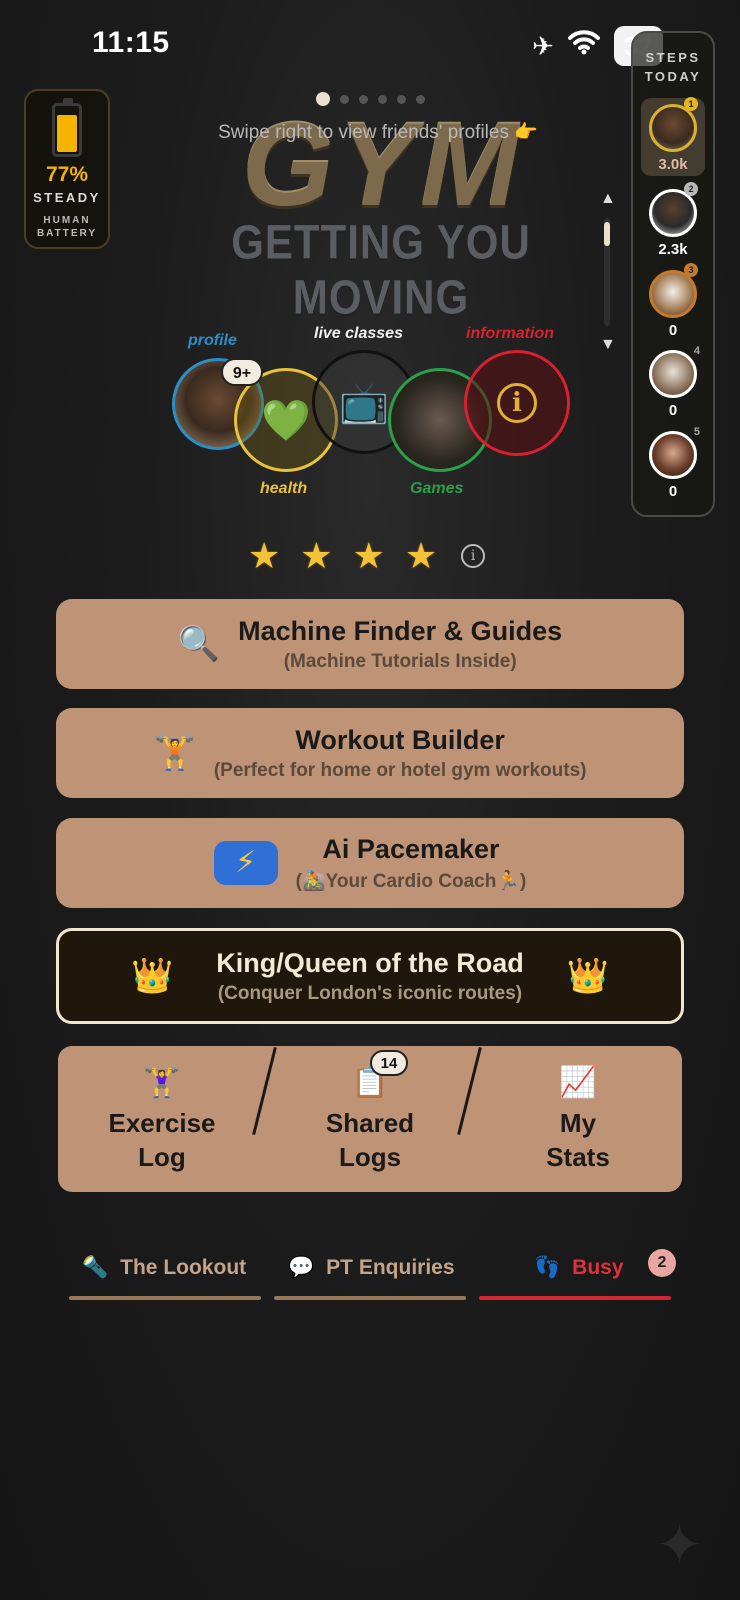 This screenshot has width=740, height=1600. What do you see at coordinates (358, 333) in the screenshot?
I see `ring-label-live-classes: live classes` at bounding box center [358, 333].